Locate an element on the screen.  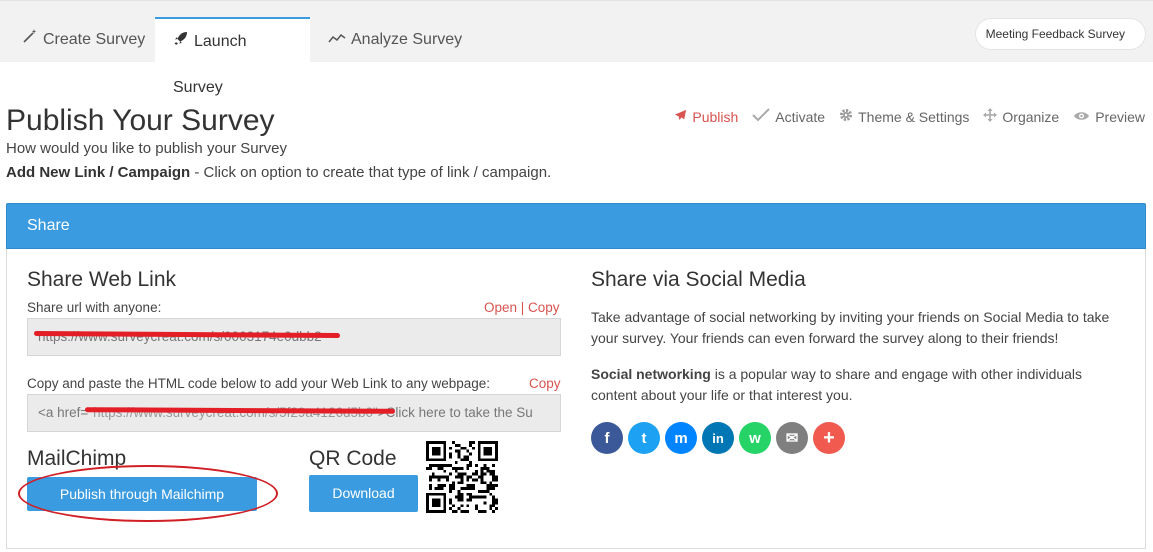
step-organize: Organize is located at coordinates (1021, 116).